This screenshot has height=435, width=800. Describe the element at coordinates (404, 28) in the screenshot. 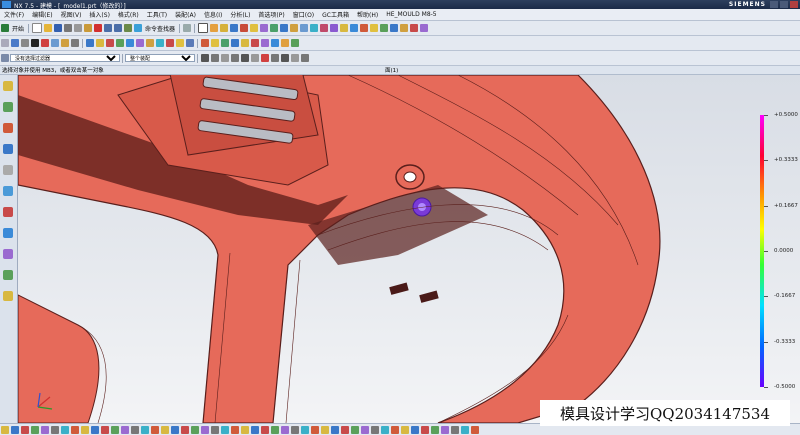

I see `mirror-icon` at that location.